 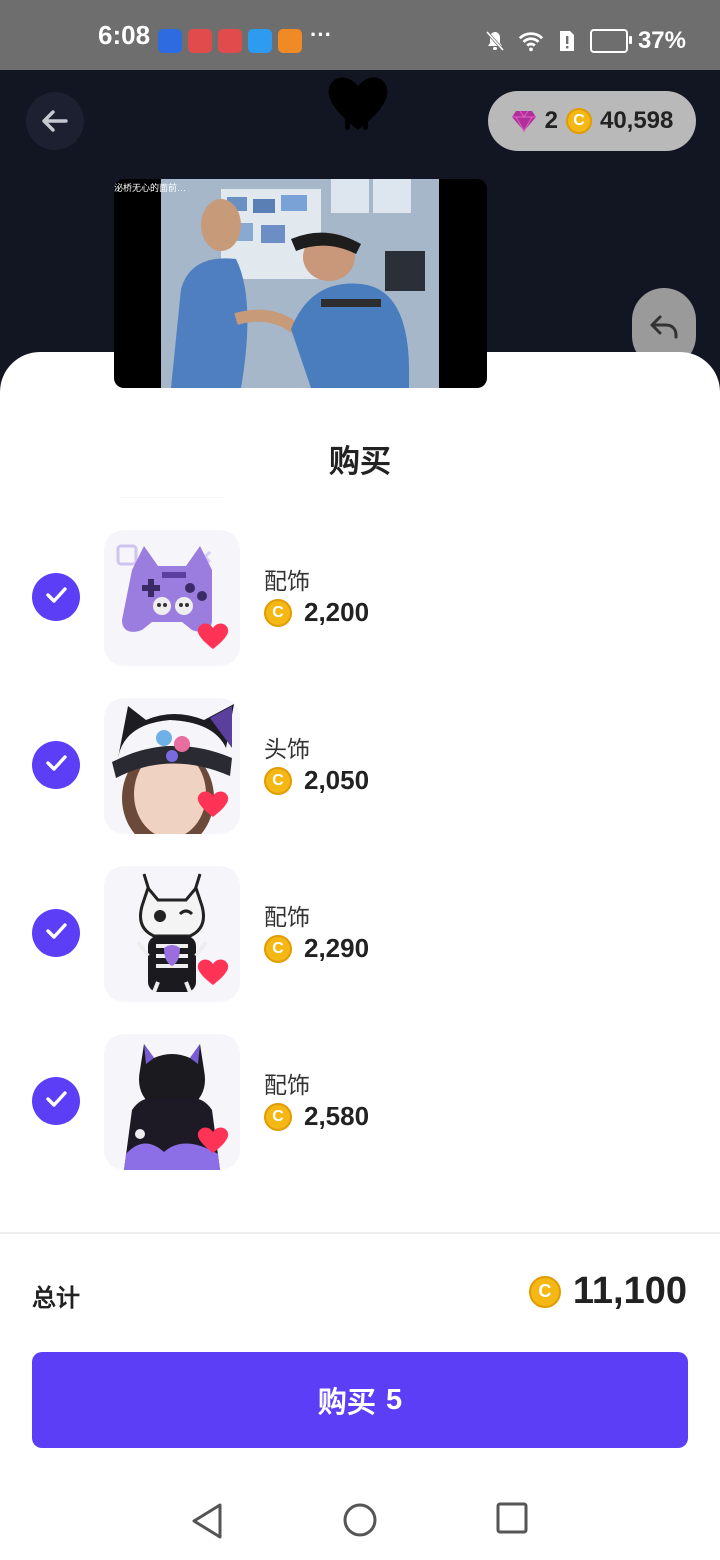 I want to click on baidu-app-icon, so click(x=170, y=41).